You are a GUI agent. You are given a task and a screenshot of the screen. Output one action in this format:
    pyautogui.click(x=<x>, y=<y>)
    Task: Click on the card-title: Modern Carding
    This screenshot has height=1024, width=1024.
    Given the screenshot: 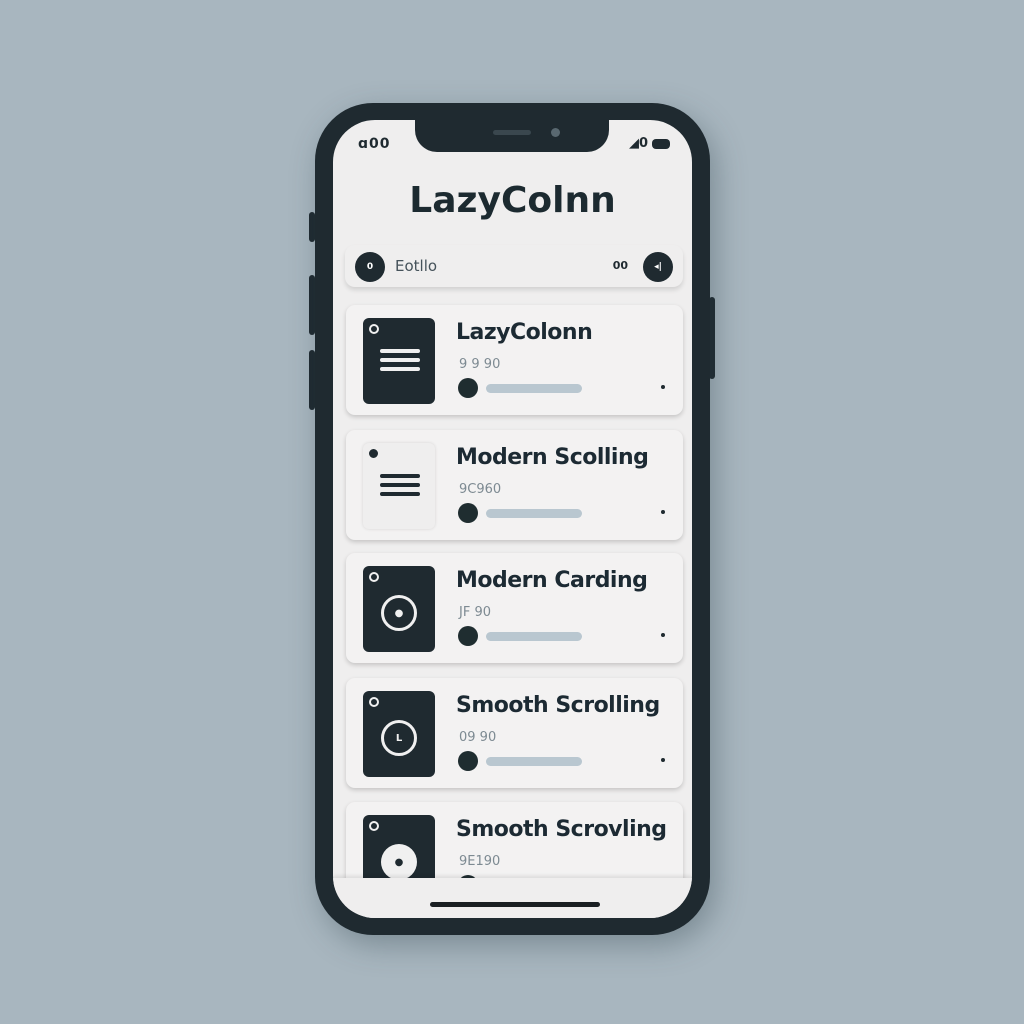 What is the action you would take?
    pyautogui.click(x=552, y=580)
    